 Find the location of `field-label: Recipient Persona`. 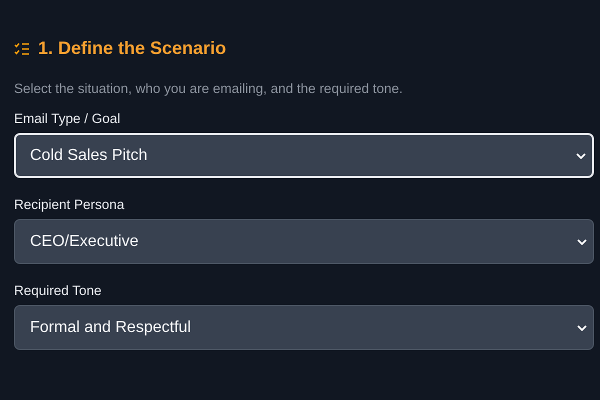

field-label: Recipient Persona is located at coordinates (70, 204).